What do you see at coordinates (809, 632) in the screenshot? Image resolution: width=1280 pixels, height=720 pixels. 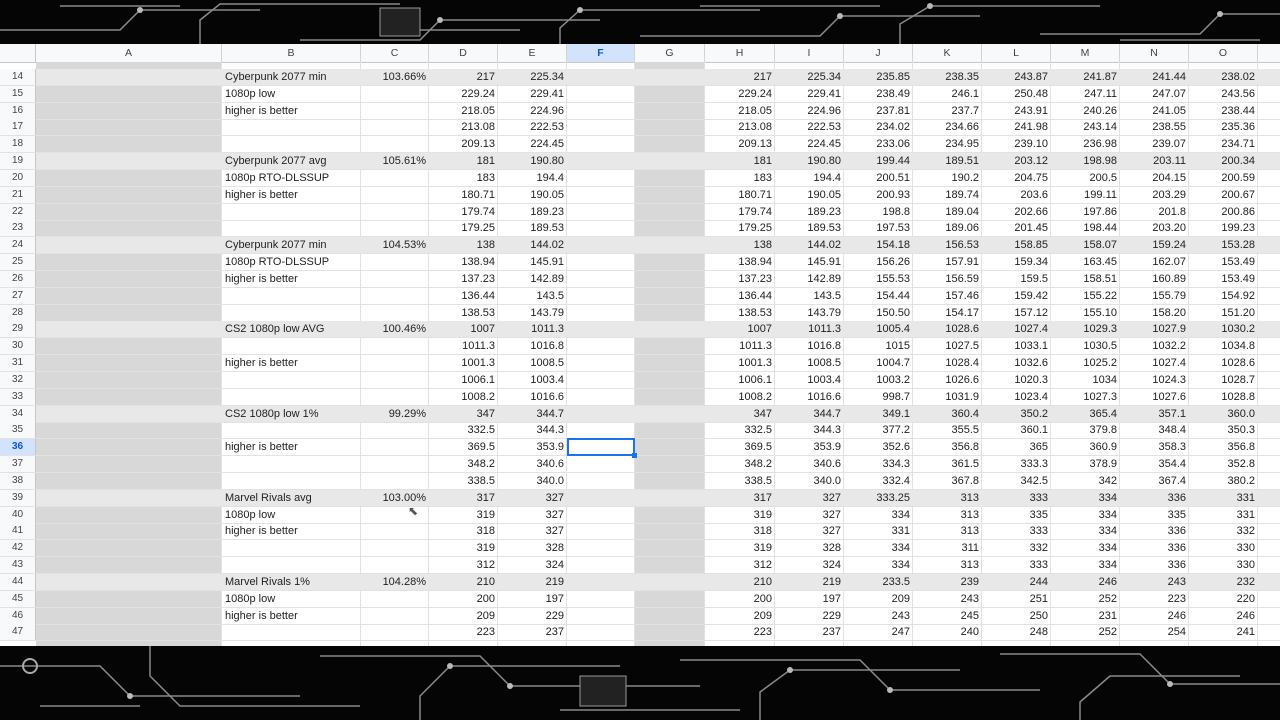 I see `cell-i: 237` at bounding box center [809, 632].